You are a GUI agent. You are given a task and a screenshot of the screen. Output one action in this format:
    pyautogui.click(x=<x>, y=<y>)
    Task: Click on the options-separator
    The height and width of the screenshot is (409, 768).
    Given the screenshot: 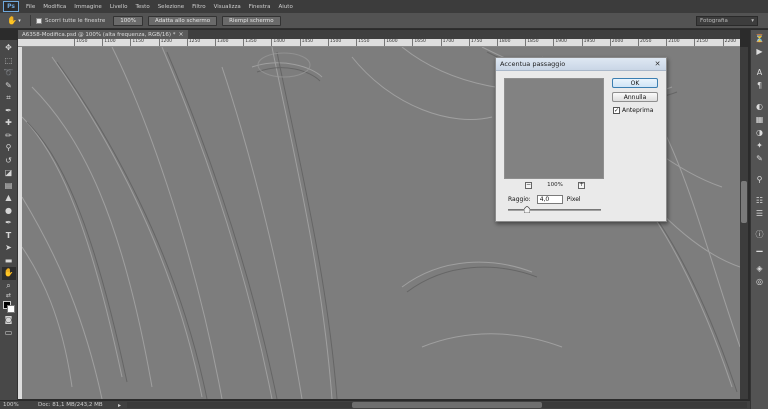 What is the action you would take?
    pyautogui.click(x=30, y=20)
    